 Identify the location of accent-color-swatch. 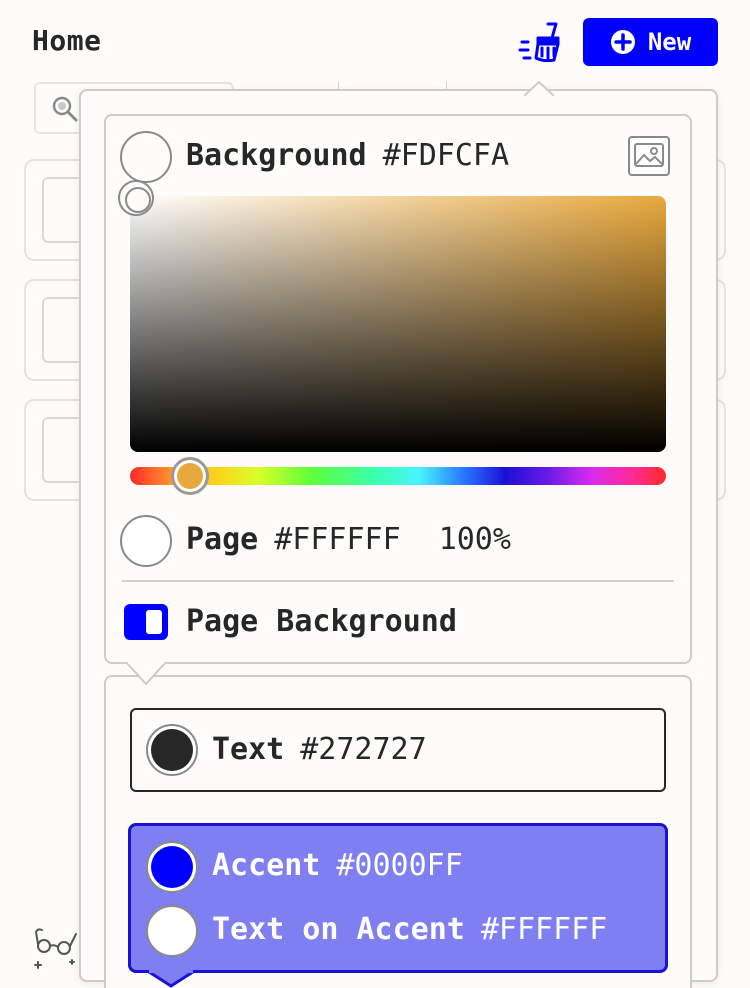
(172, 867).